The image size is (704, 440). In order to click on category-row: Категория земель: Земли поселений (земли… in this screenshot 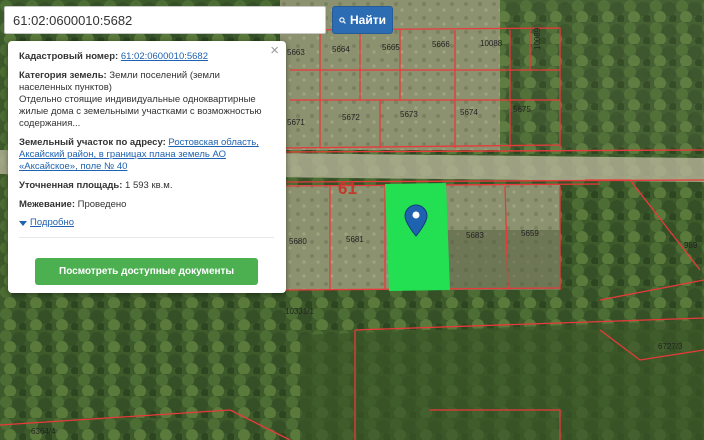, I will do `click(146, 100)`.